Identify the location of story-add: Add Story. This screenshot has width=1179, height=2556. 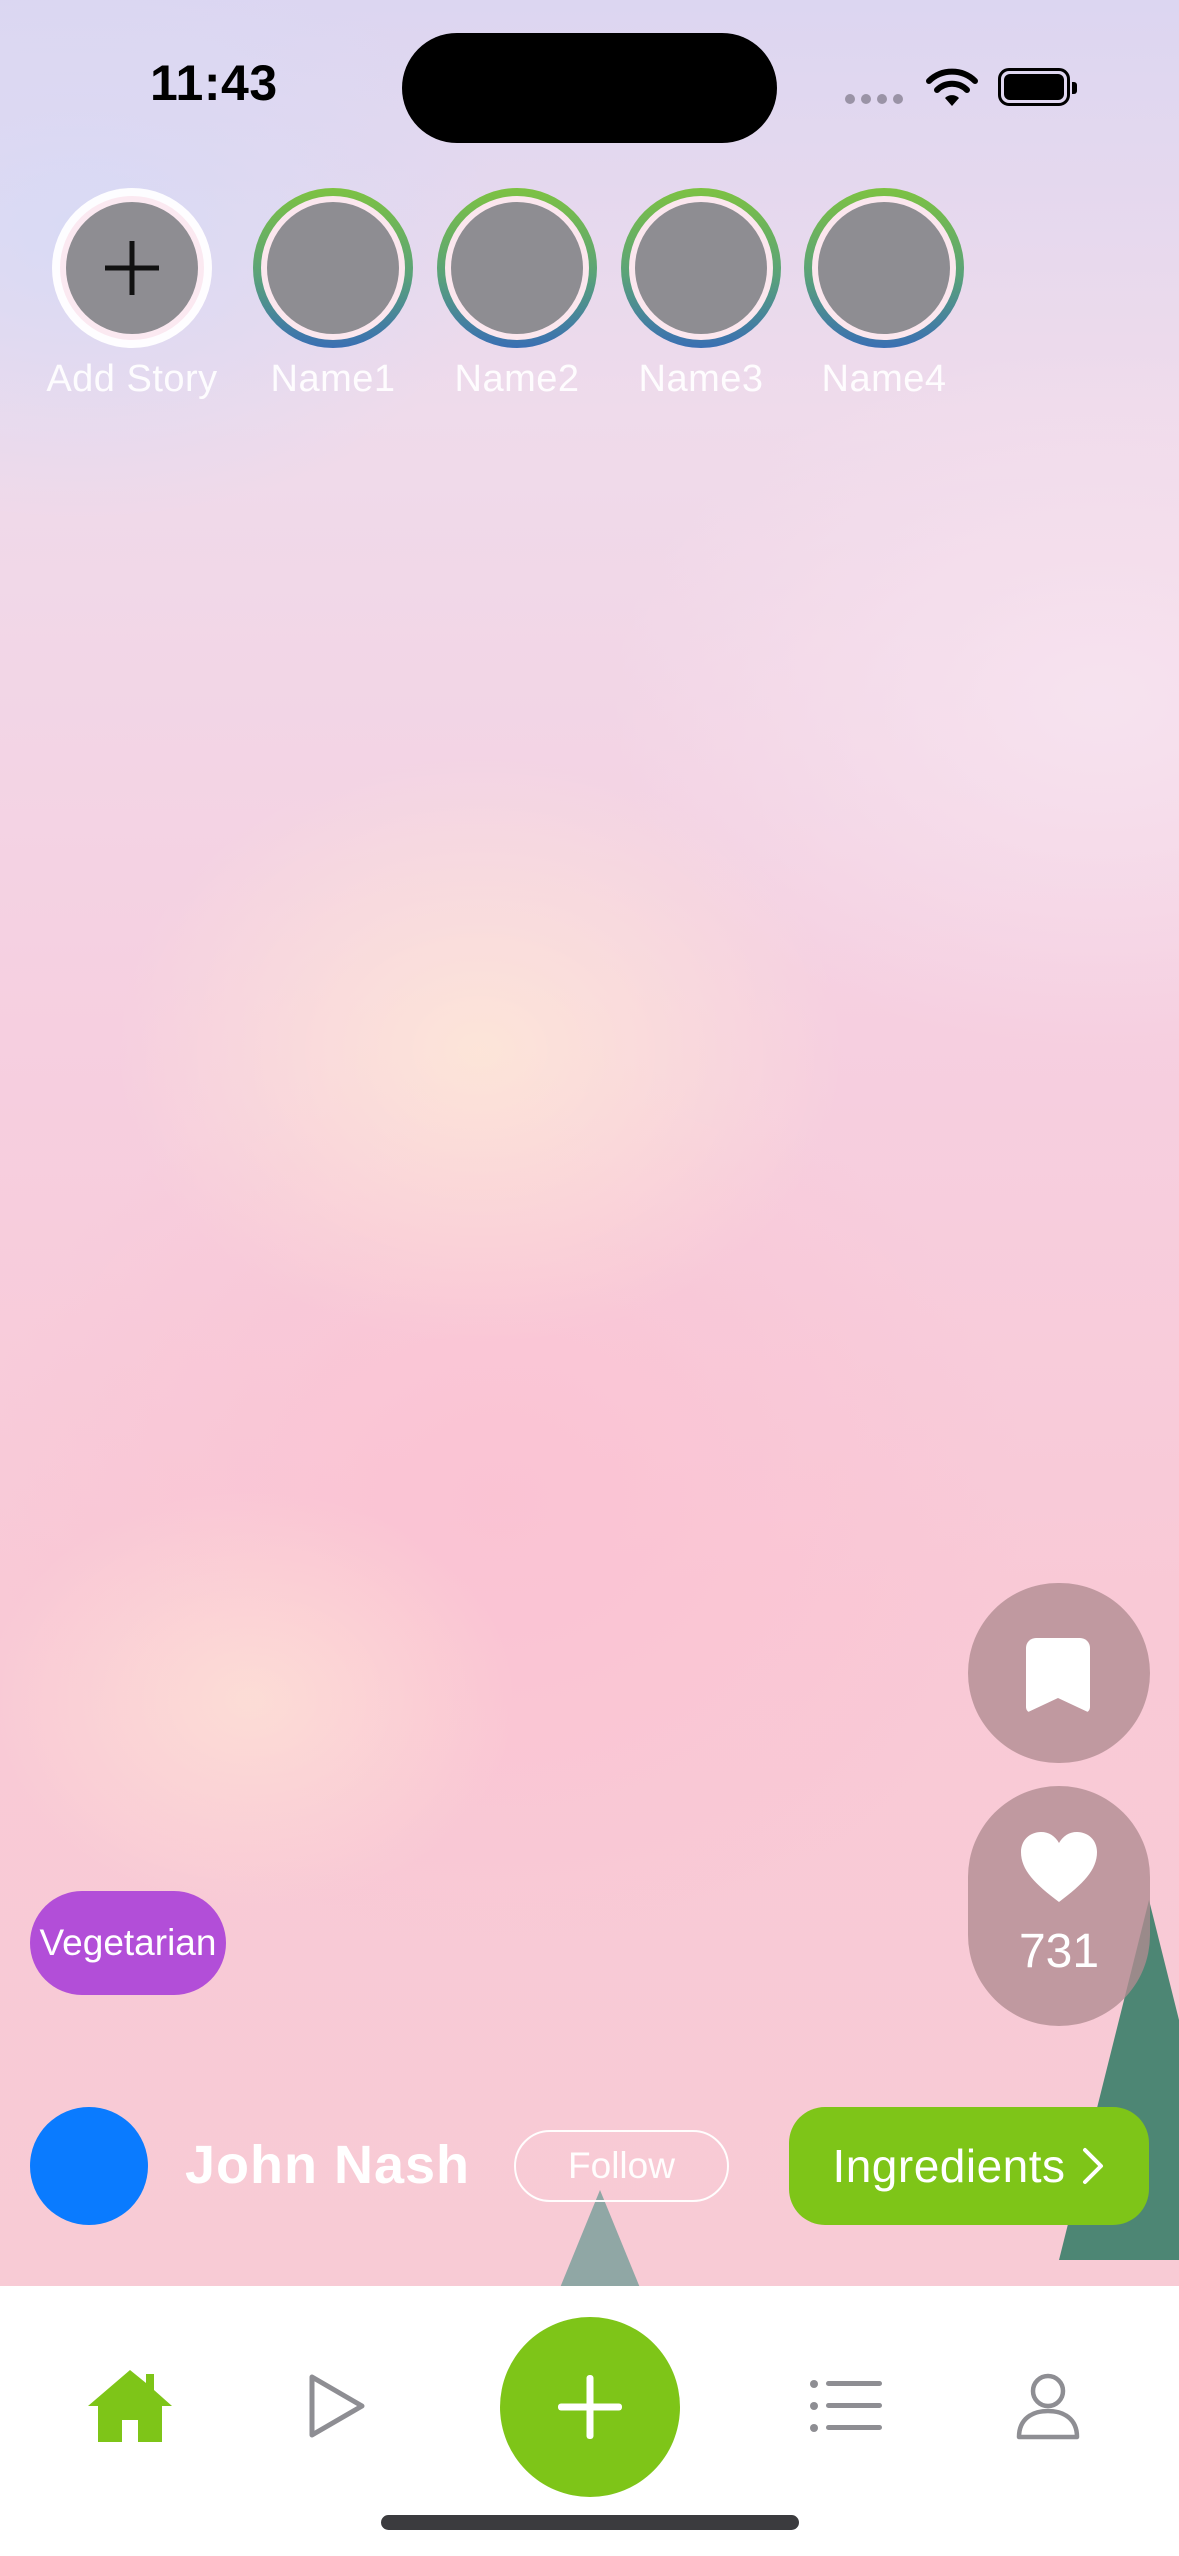
(132, 294).